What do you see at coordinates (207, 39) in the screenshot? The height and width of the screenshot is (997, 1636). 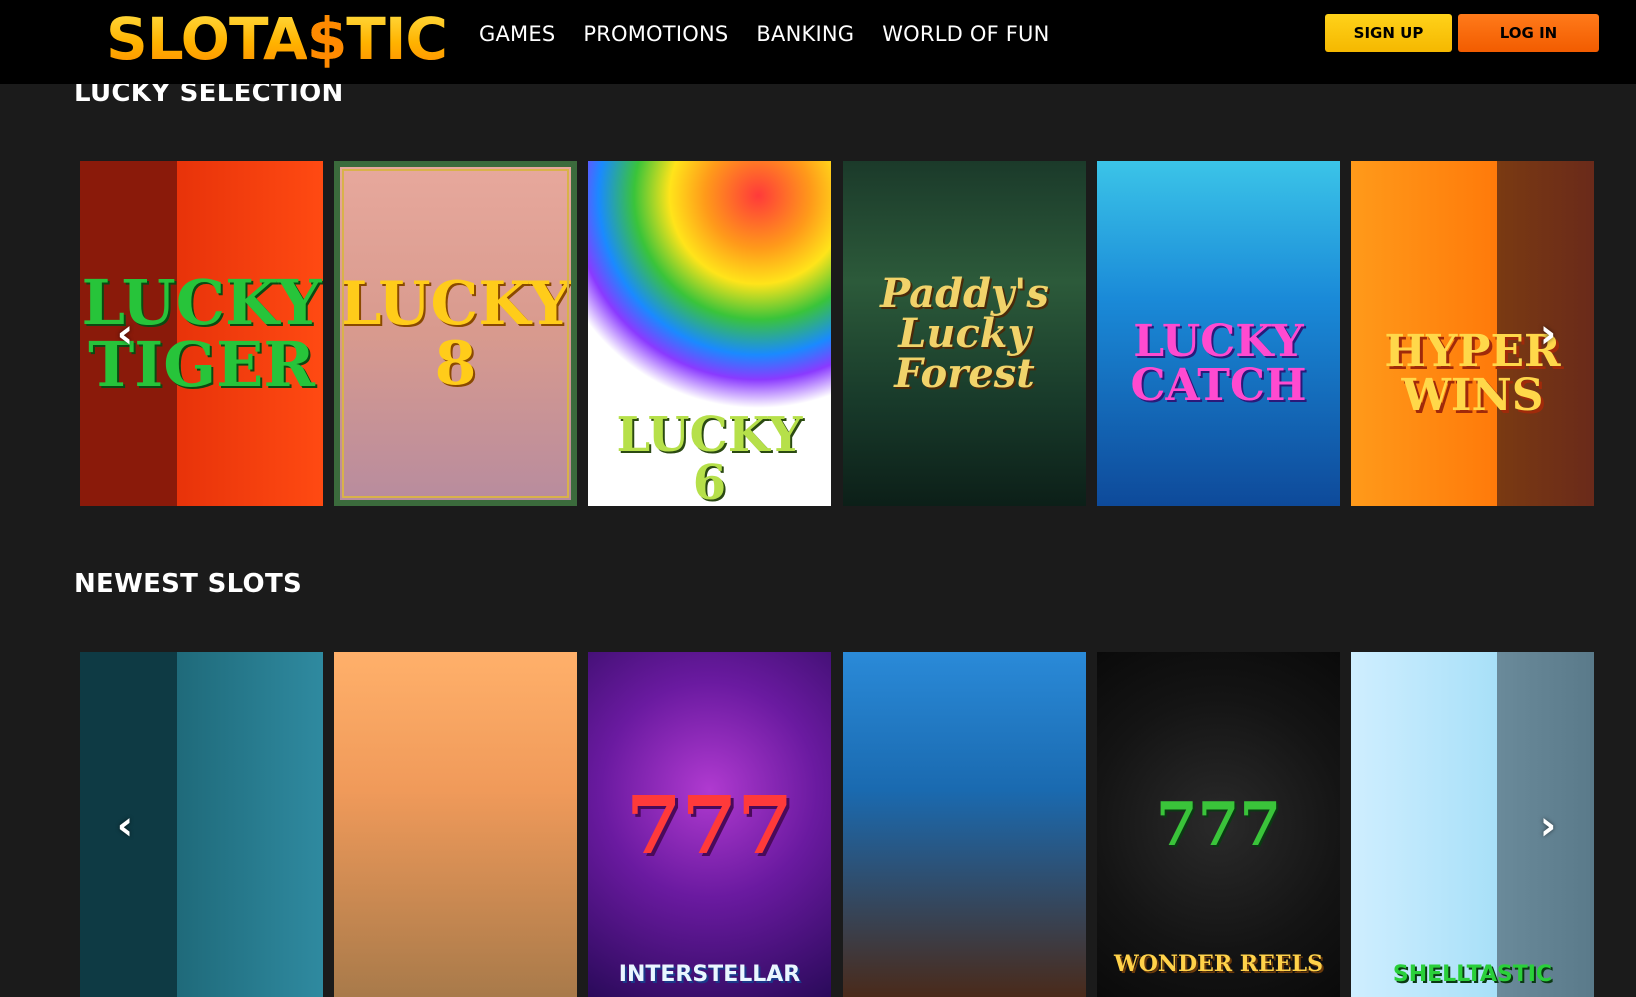 I see `logo-text-a: SLOTA` at bounding box center [207, 39].